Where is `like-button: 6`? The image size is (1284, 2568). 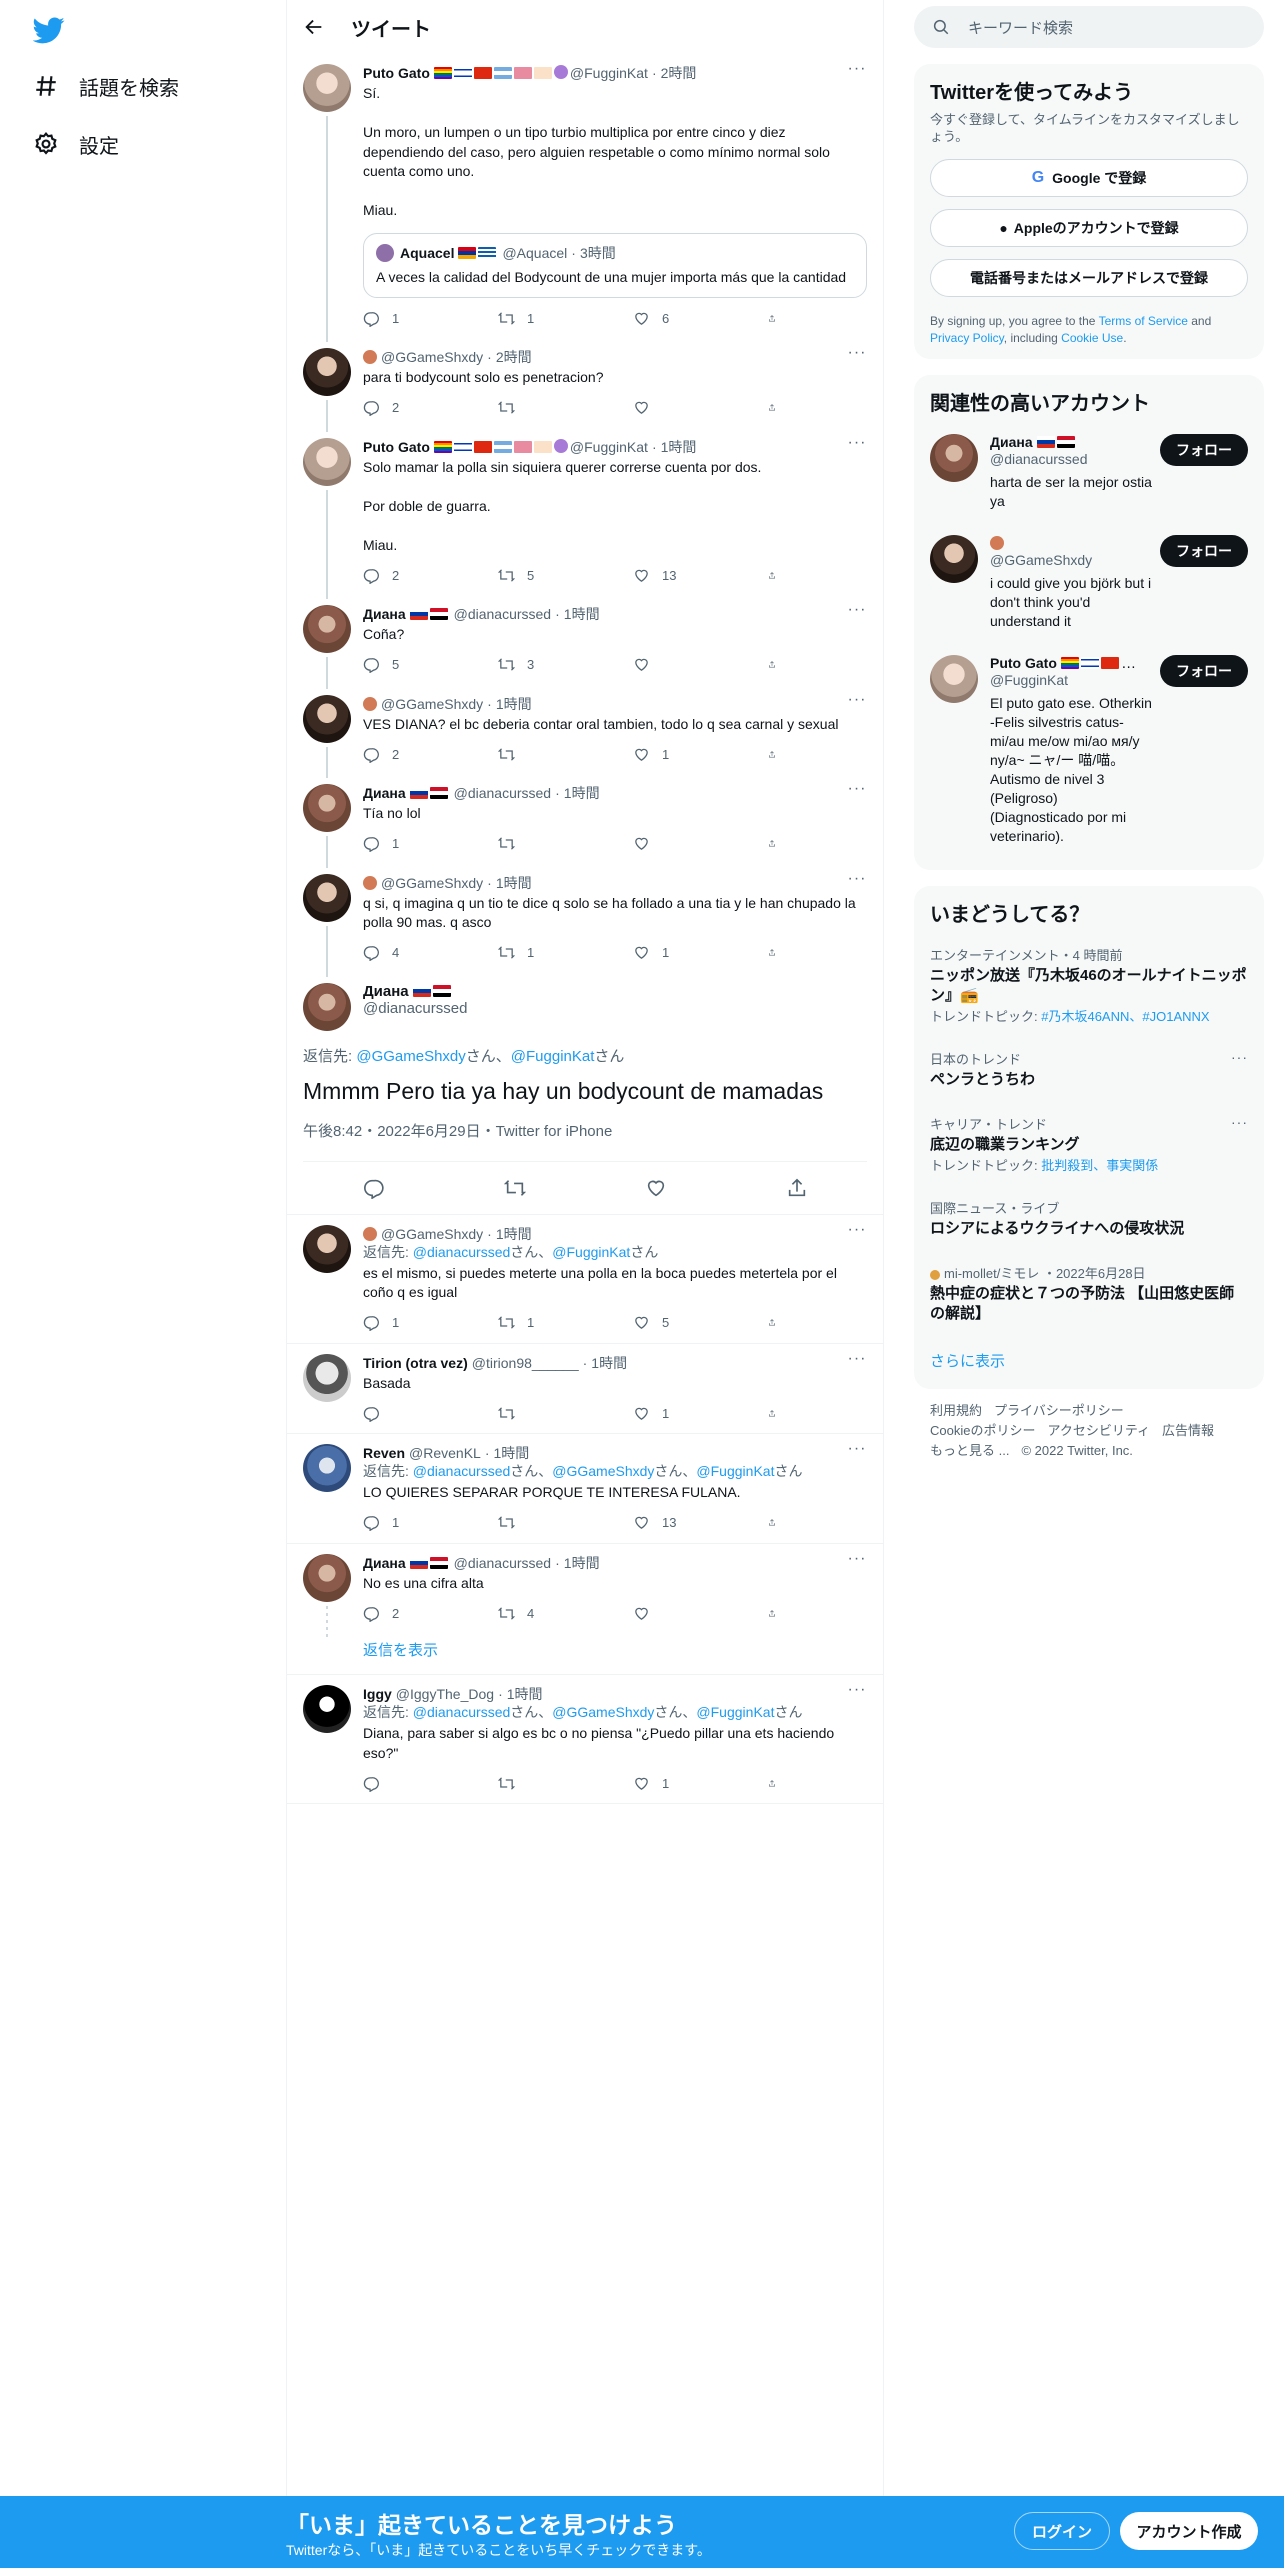
like-button: 6 is located at coordinates (681, 318).